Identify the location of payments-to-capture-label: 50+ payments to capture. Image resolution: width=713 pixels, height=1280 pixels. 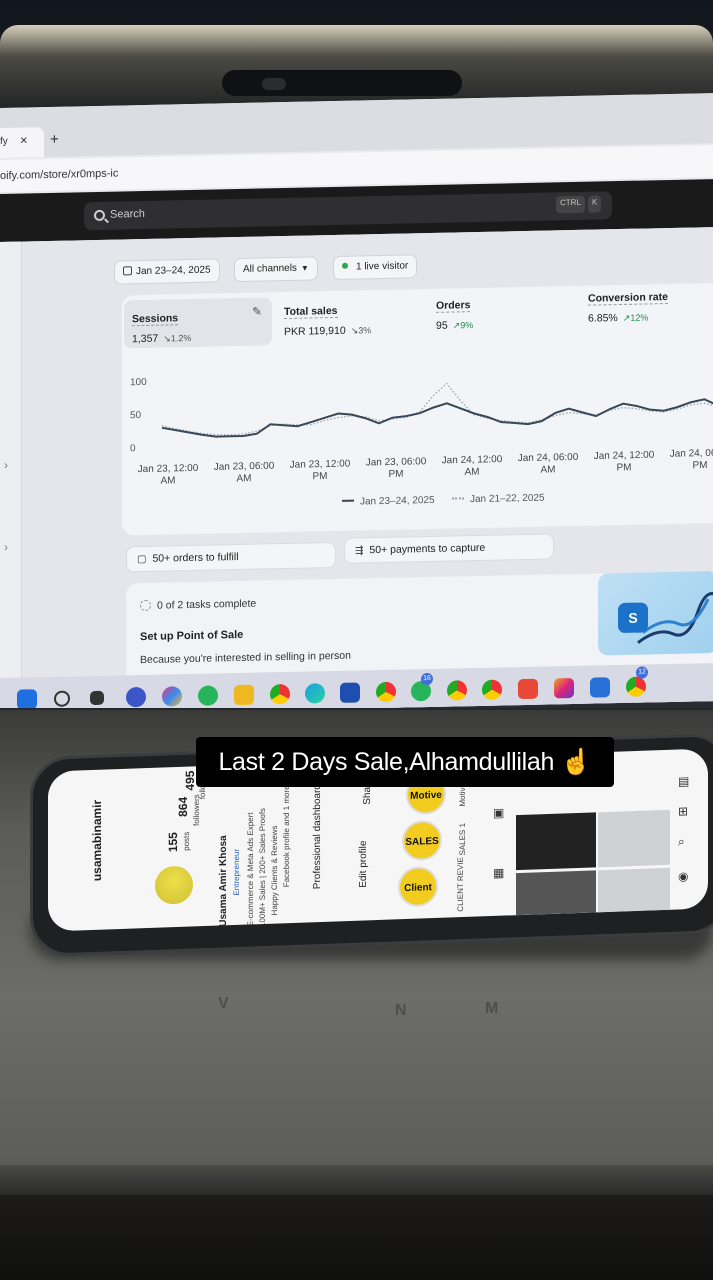
(427, 549).